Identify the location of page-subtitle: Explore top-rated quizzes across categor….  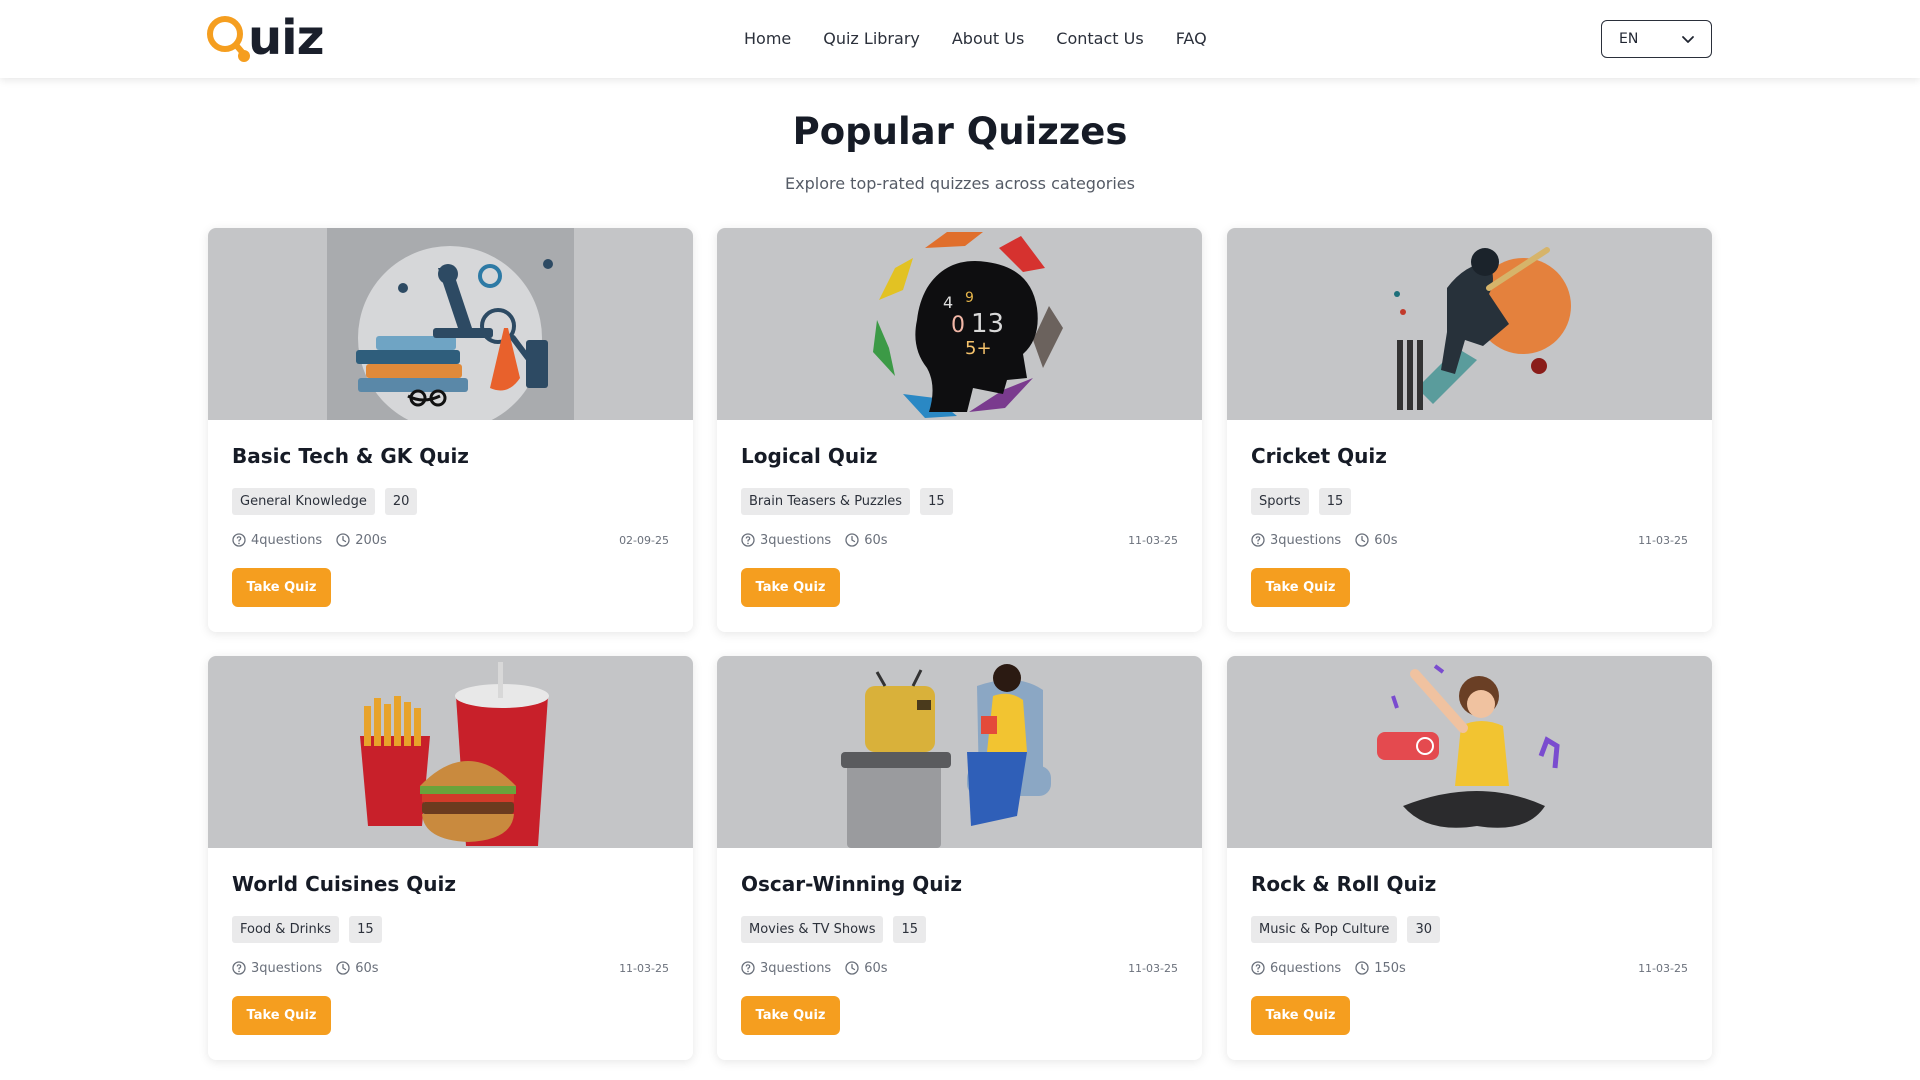
(960, 183).